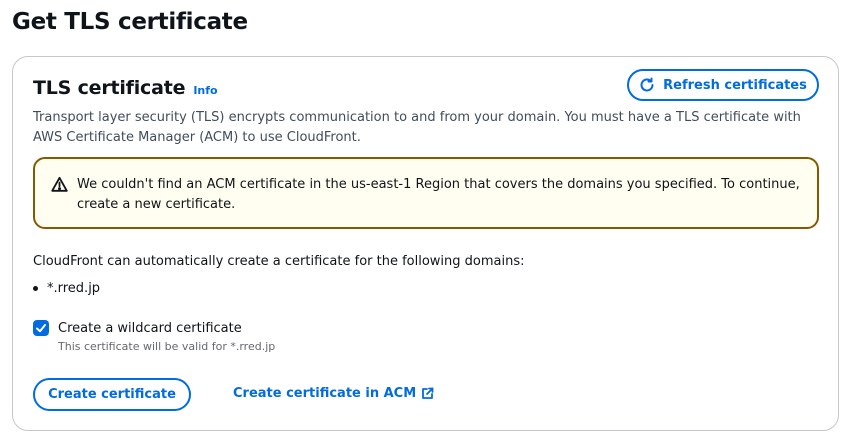 The width and height of the screenshot is (849, 441). I want to click on page-title: Get TLS certificate, so click(130, 22).